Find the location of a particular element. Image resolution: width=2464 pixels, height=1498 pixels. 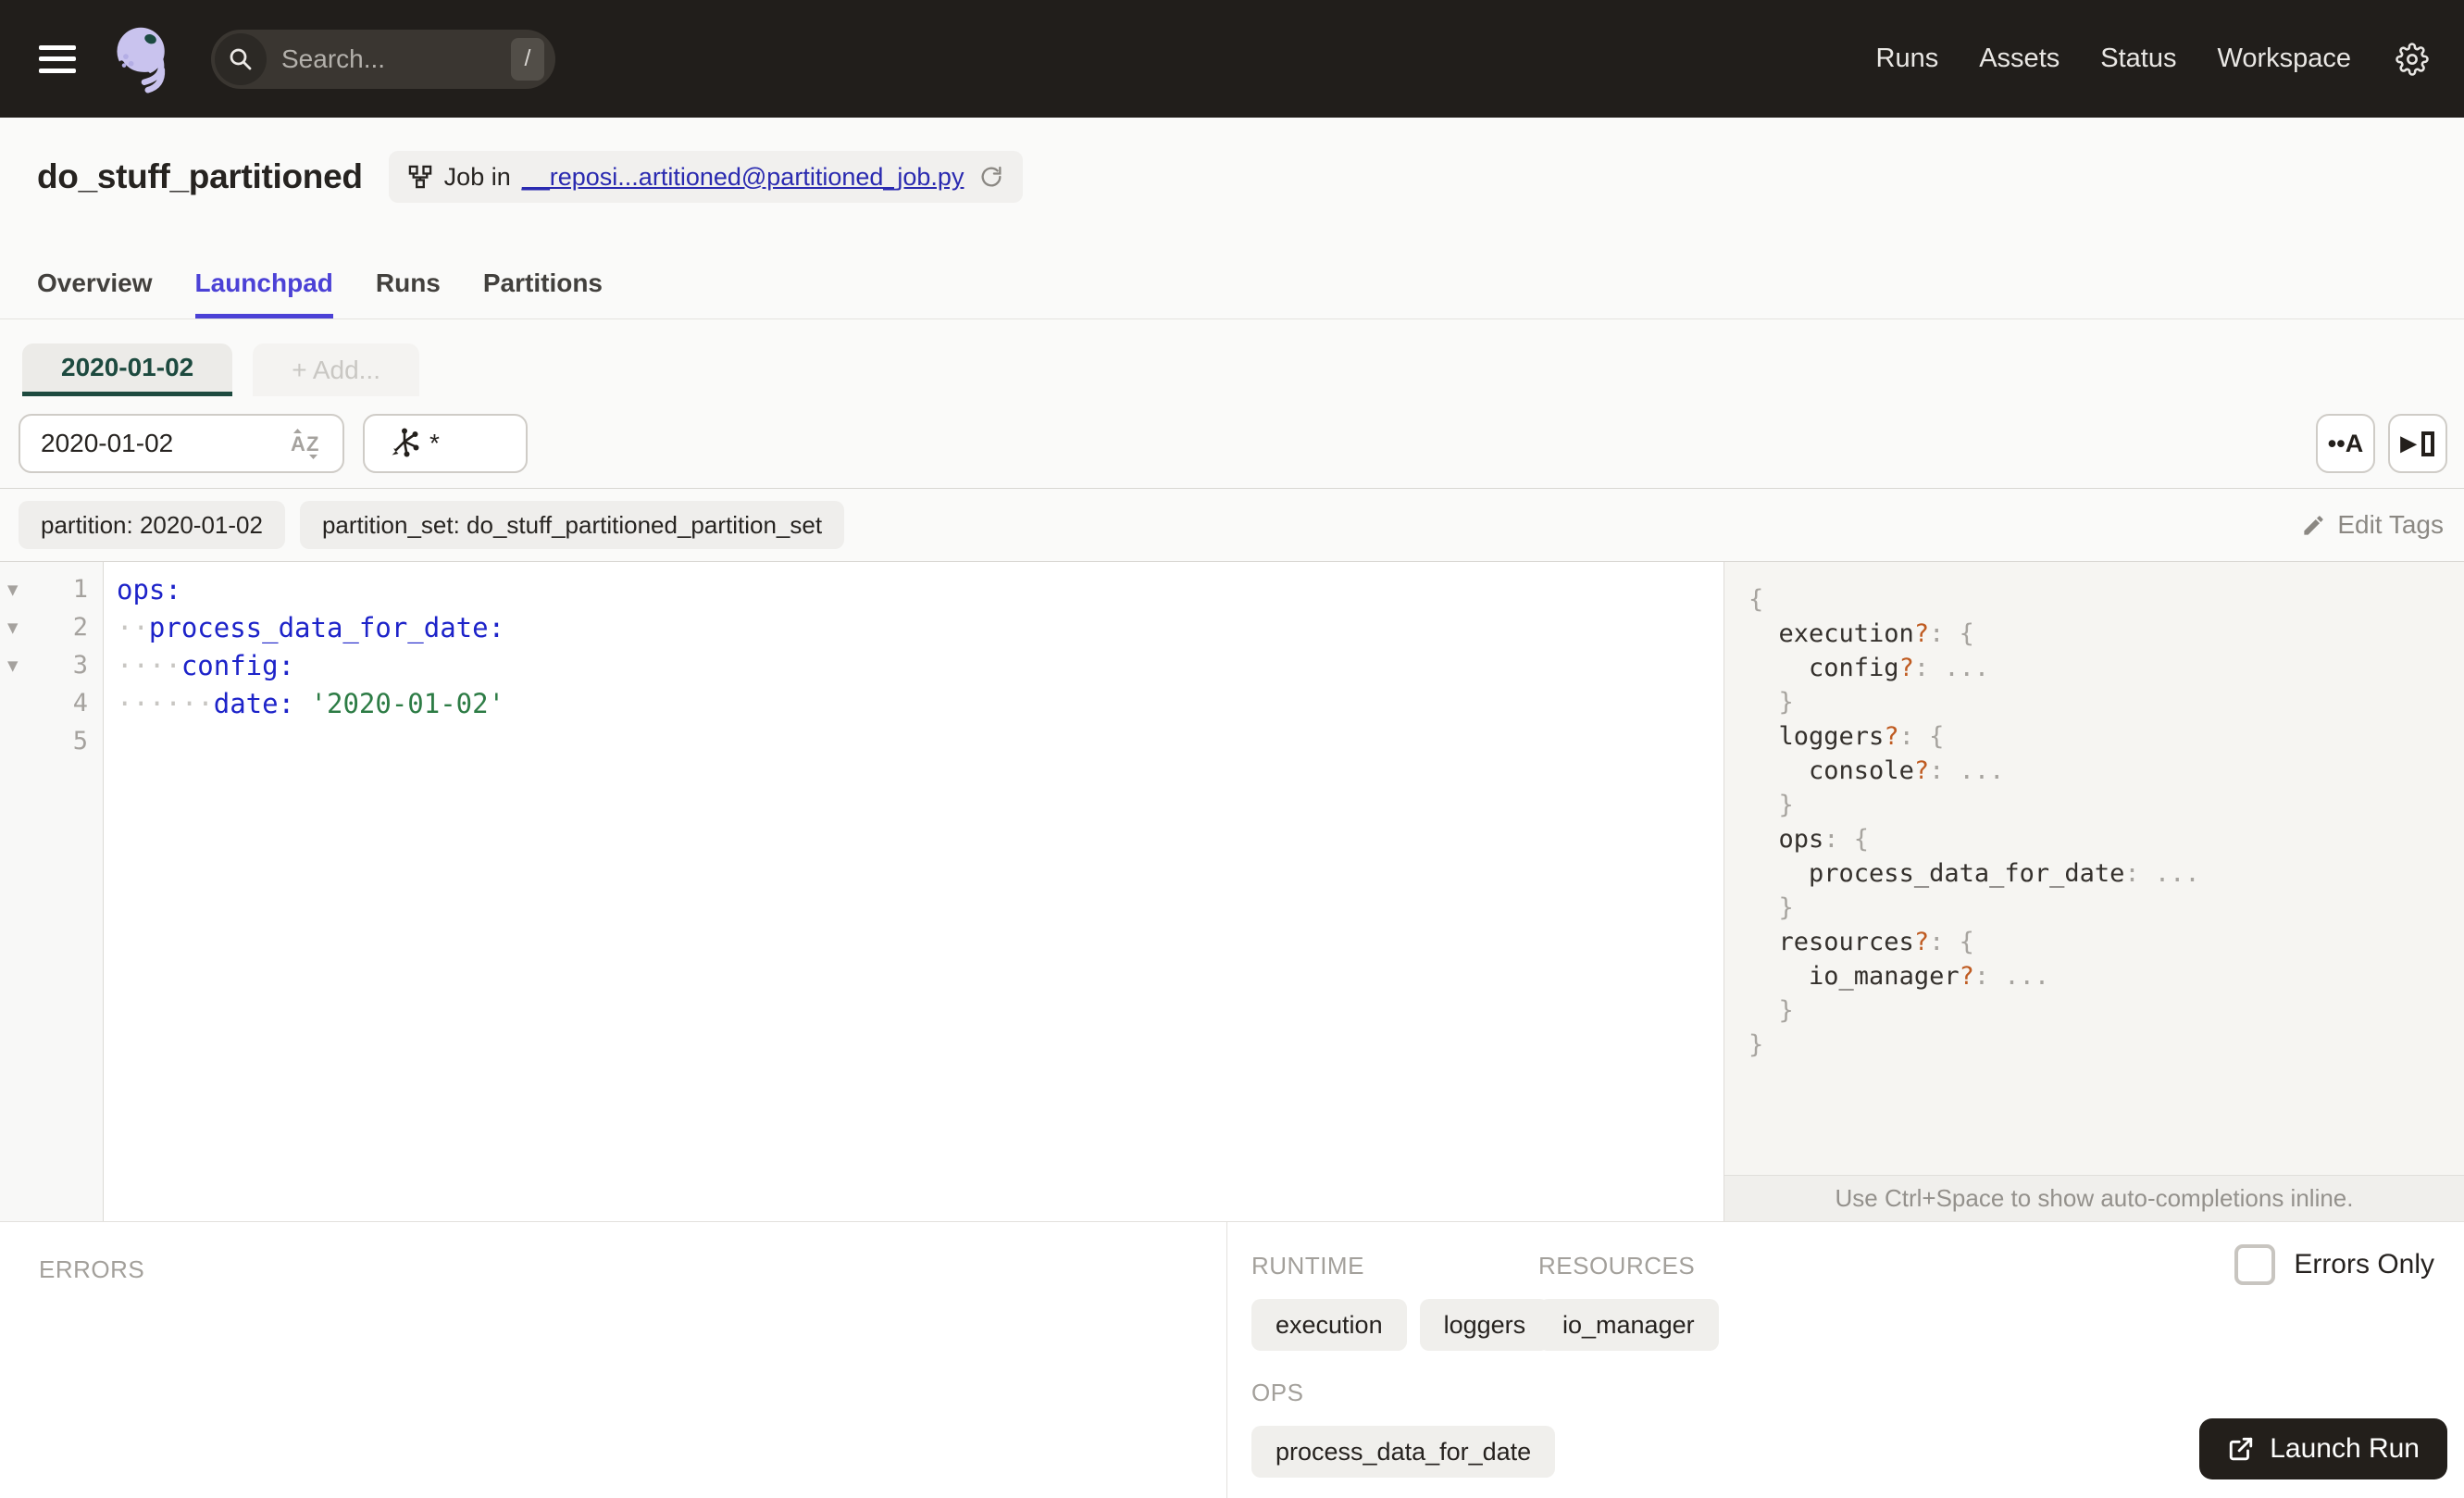

config-chip: process_data_for_date is located at coordinates (1403, 1452).